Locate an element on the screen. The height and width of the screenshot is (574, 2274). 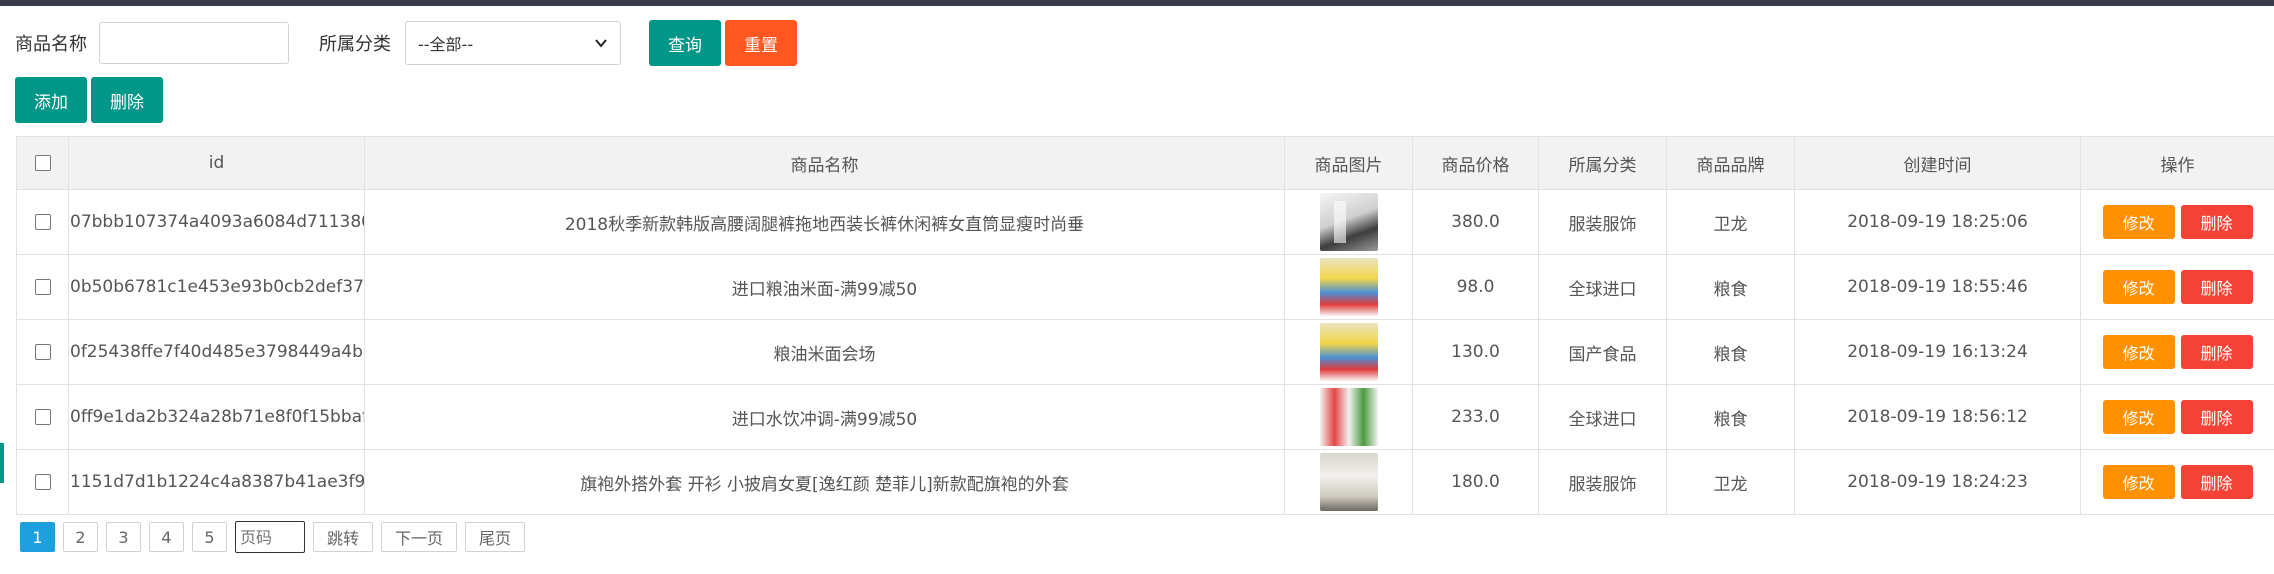
cell-name: 粮油米面会场 is located at coordinates (824, 352).